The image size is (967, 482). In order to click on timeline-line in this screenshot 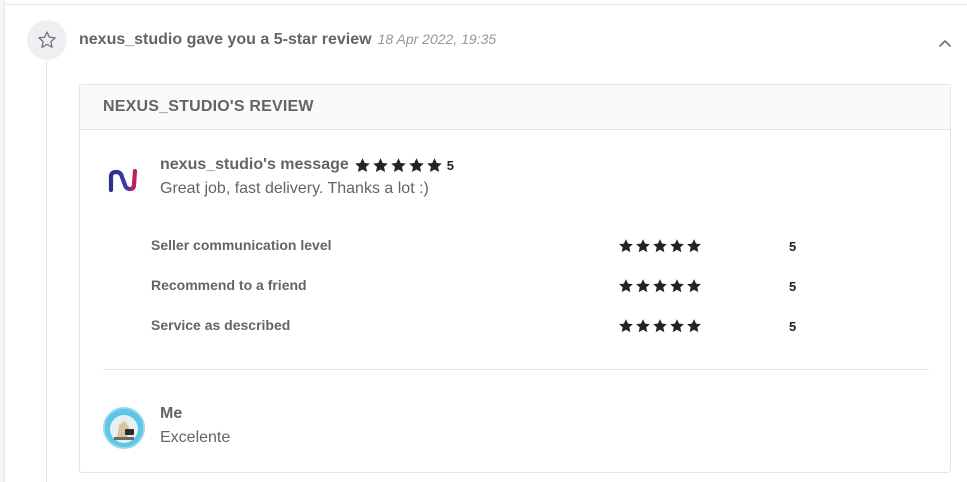, I will do `click(46, 271)`.